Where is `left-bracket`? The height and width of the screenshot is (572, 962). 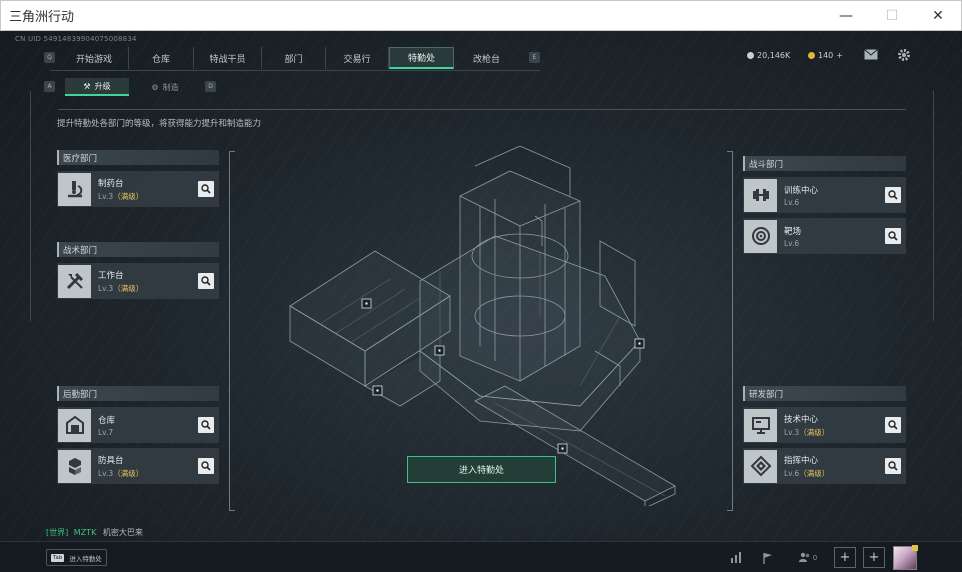 left-bracket is located at coordinates (232, 331).